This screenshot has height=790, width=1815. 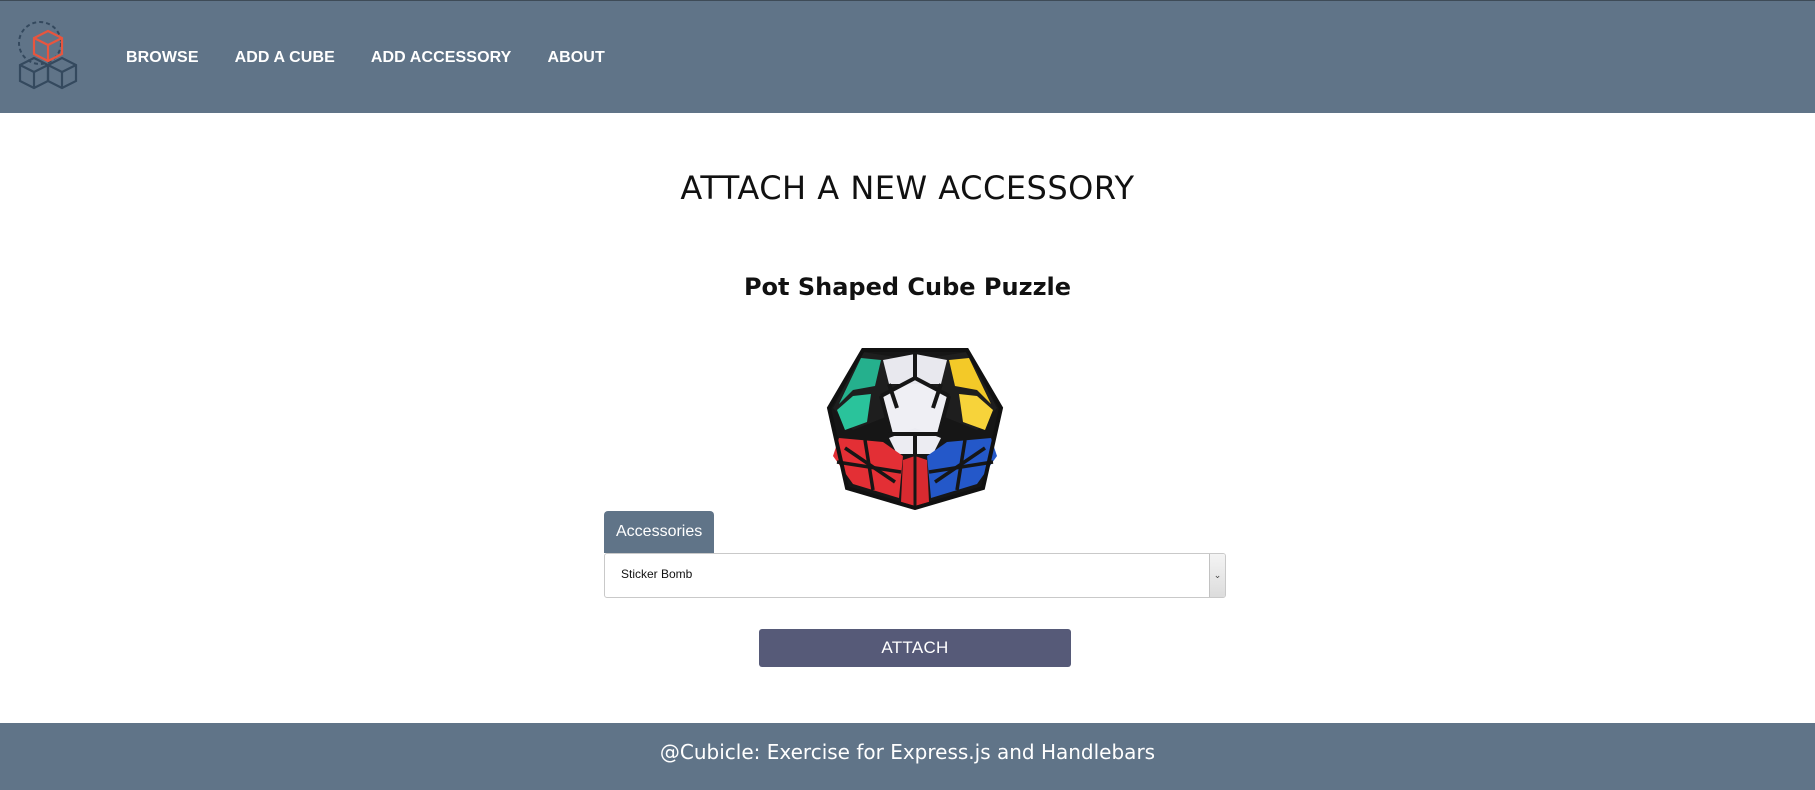 I want to click on cubes-logo-icon, so click(x=48, y=55).